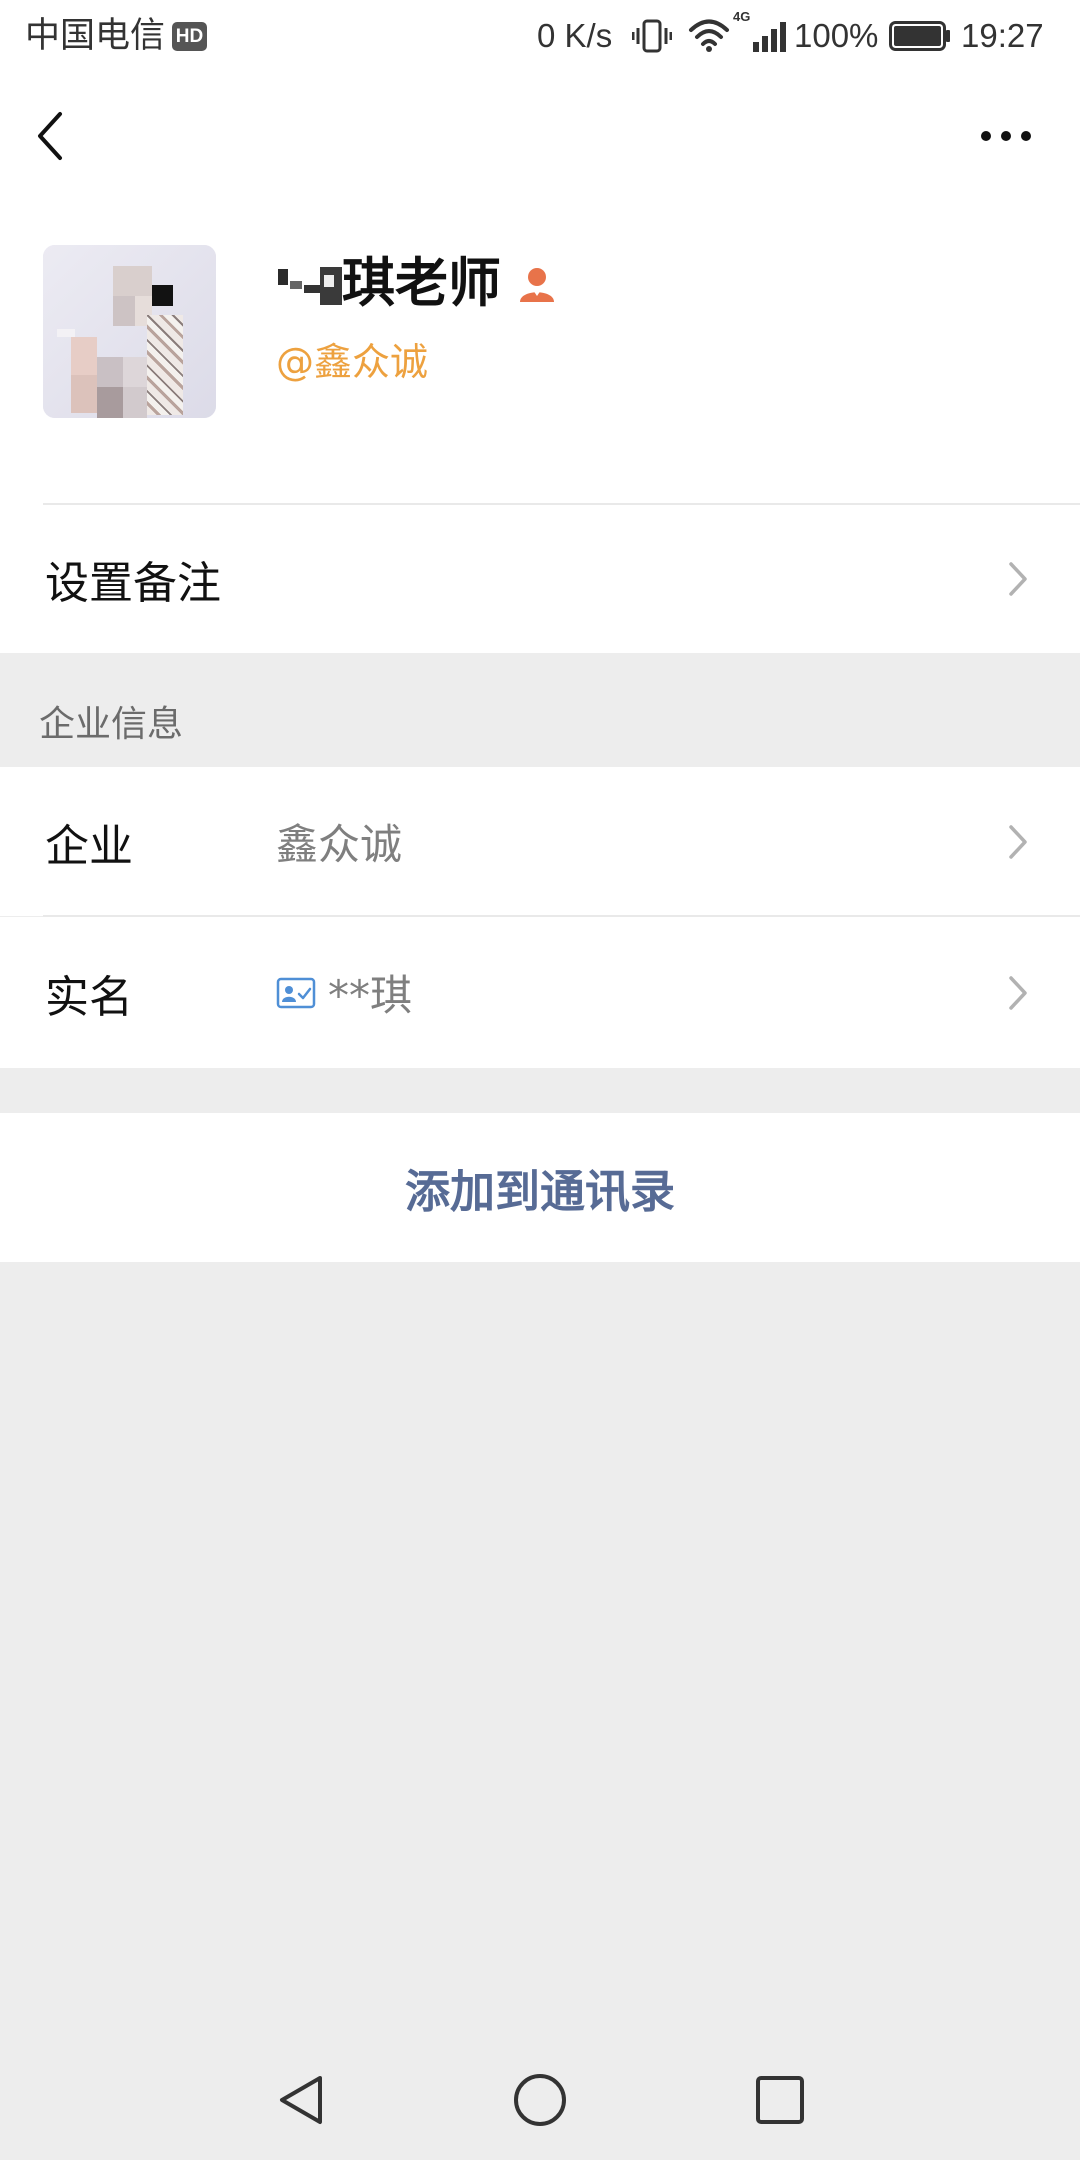 This screenshot has width=1080, height=2160. I want to click on profile-name-line: 琪老师, so click(416, 284).